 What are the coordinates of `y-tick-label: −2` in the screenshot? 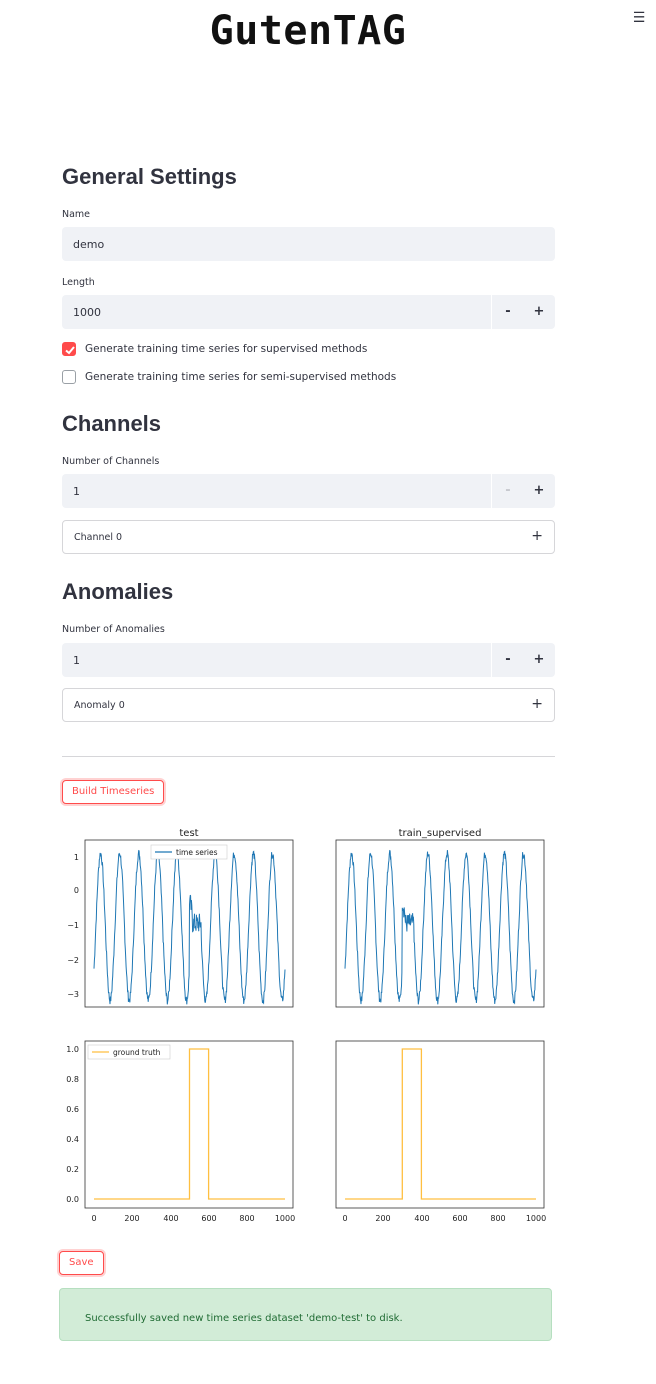 It's located at (73, 960).